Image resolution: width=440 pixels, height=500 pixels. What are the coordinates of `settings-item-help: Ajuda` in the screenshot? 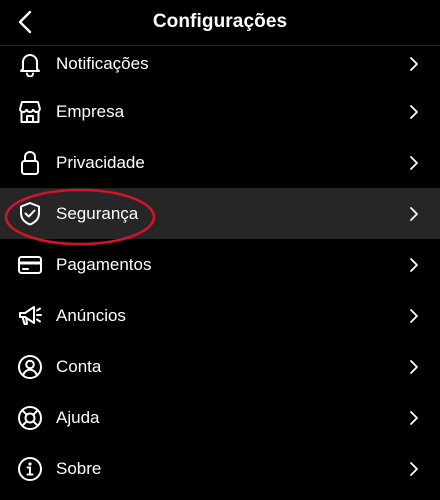 It's located at (220, 417).